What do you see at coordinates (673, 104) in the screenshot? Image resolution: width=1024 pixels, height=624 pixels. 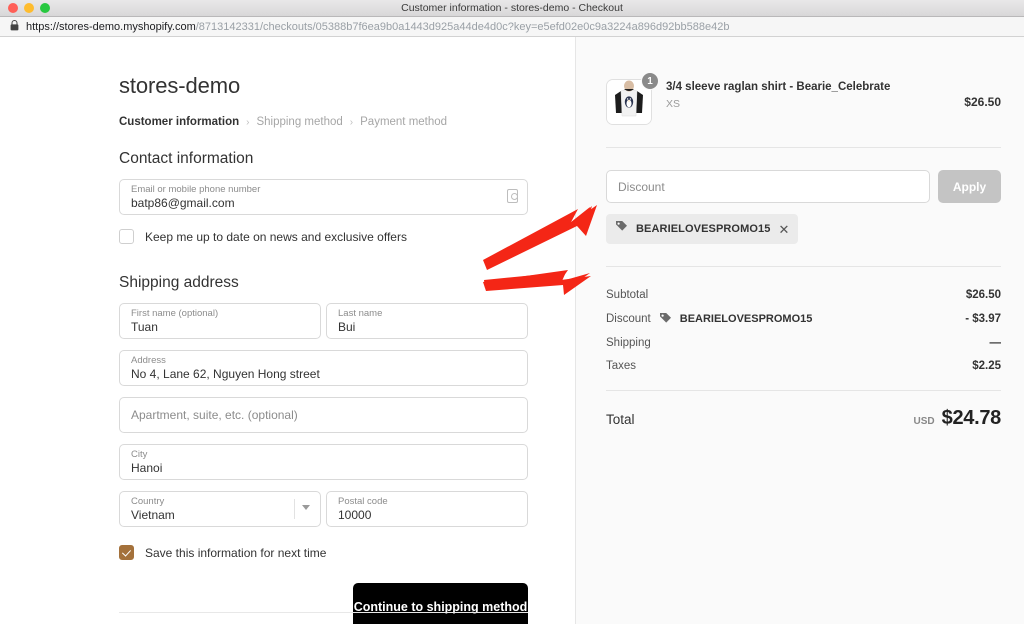 I see `line-item-variant: XS` at bounding box center [673, 104].